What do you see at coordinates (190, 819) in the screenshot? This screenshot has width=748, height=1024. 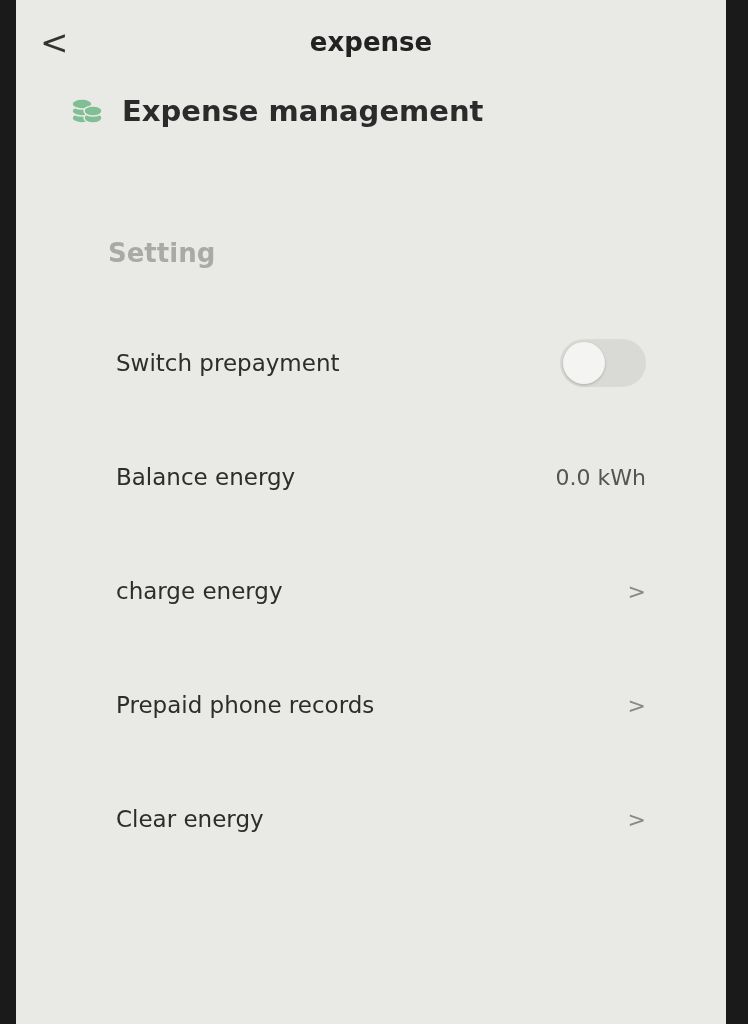 I see `row-label: Clear energy` at bounding box center [190, 819].